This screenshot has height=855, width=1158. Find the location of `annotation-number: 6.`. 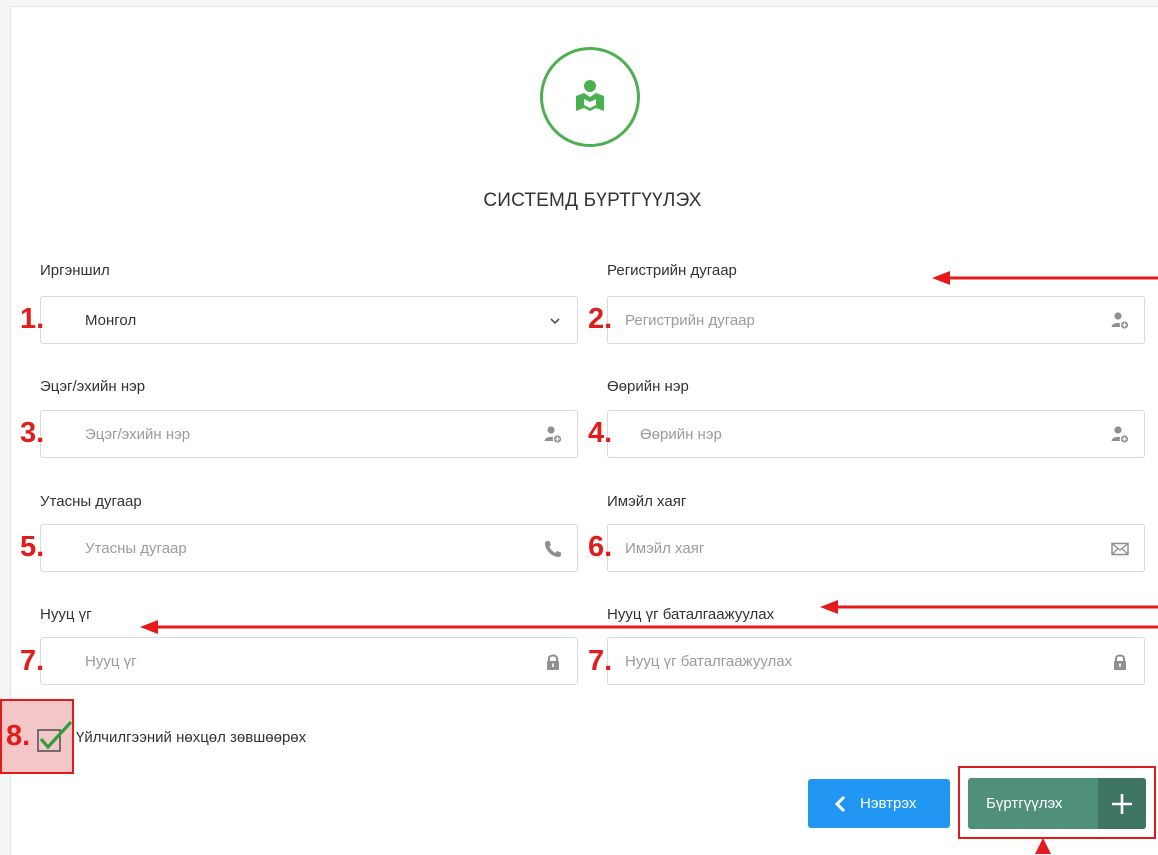

annotation-number: 6. is located at coordinates (600, 547).